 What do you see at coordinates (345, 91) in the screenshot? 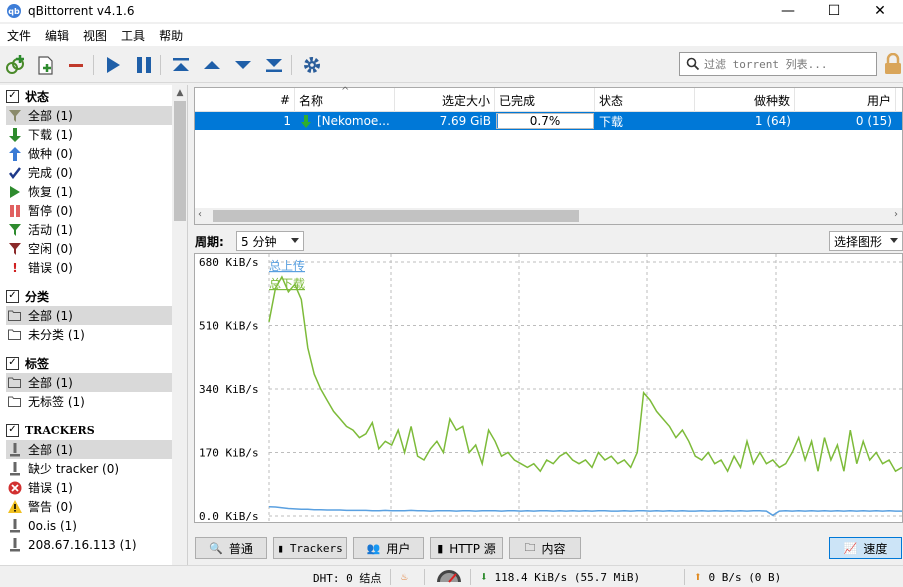
I see `sort-indicator-icon: ^` at bounding box center [345, 91].